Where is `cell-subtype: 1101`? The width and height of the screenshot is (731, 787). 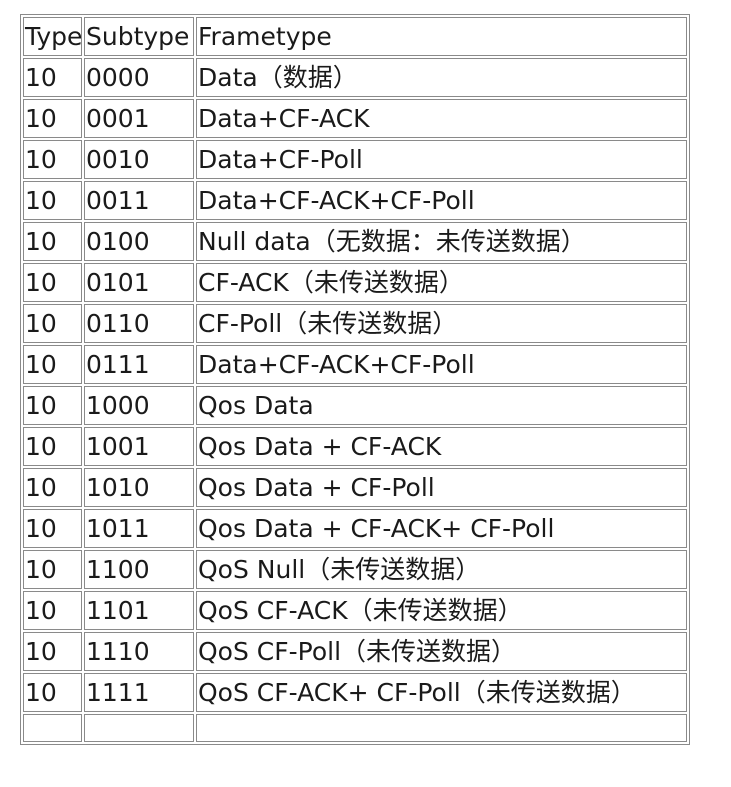
cell-subtype: 1101 is located at coordinates (139, 610).